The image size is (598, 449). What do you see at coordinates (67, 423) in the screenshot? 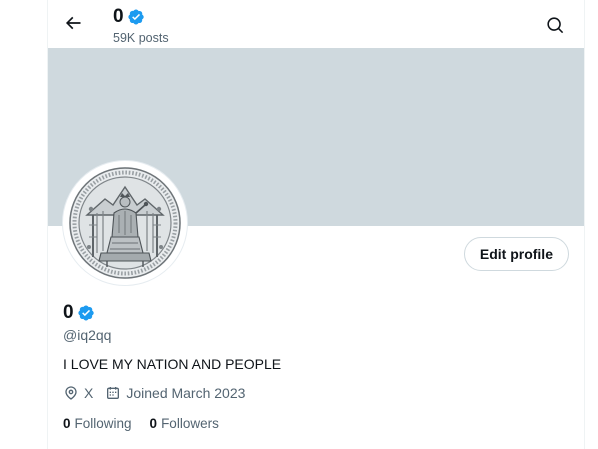
I see `following-count: 0` at bounding box center [67, 423].